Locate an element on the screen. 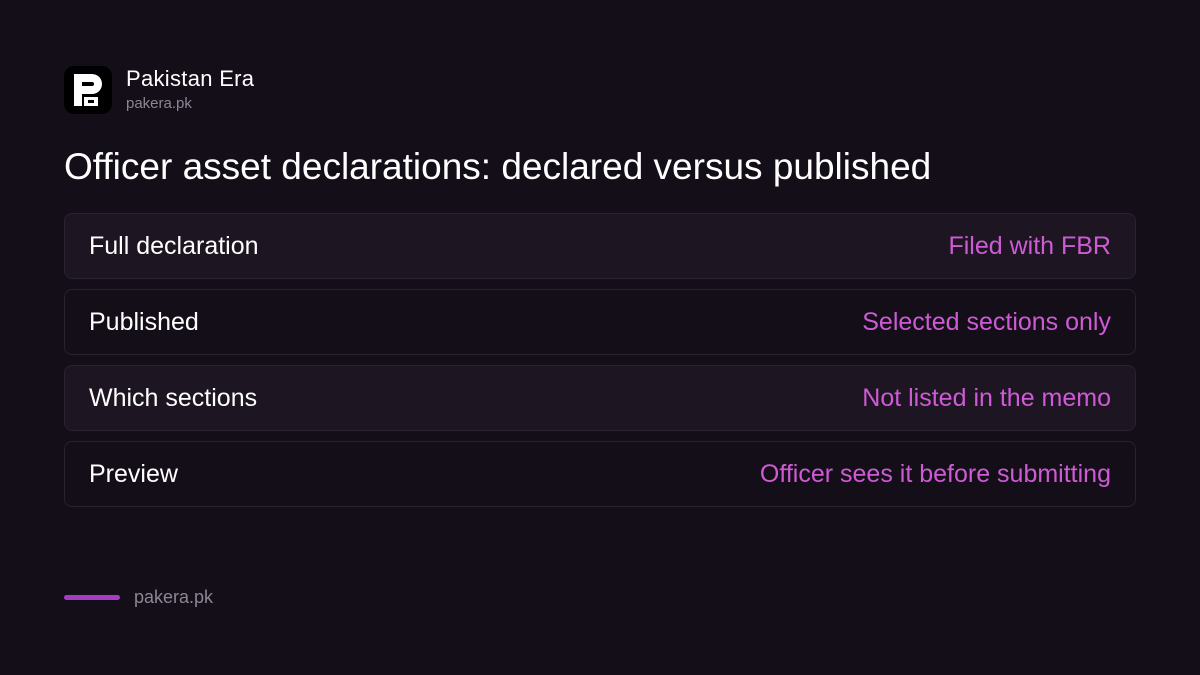  row-value: Selected sections only is located at coordinates (986, 321).